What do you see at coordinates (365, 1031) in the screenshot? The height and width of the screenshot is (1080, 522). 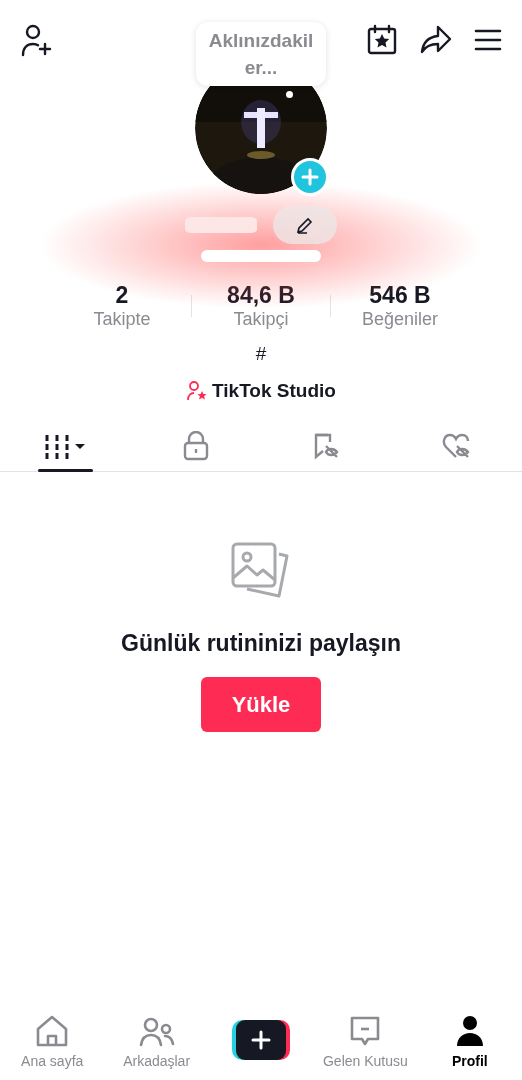 I see `inbox-icon` at bounding box center [365, 1031].